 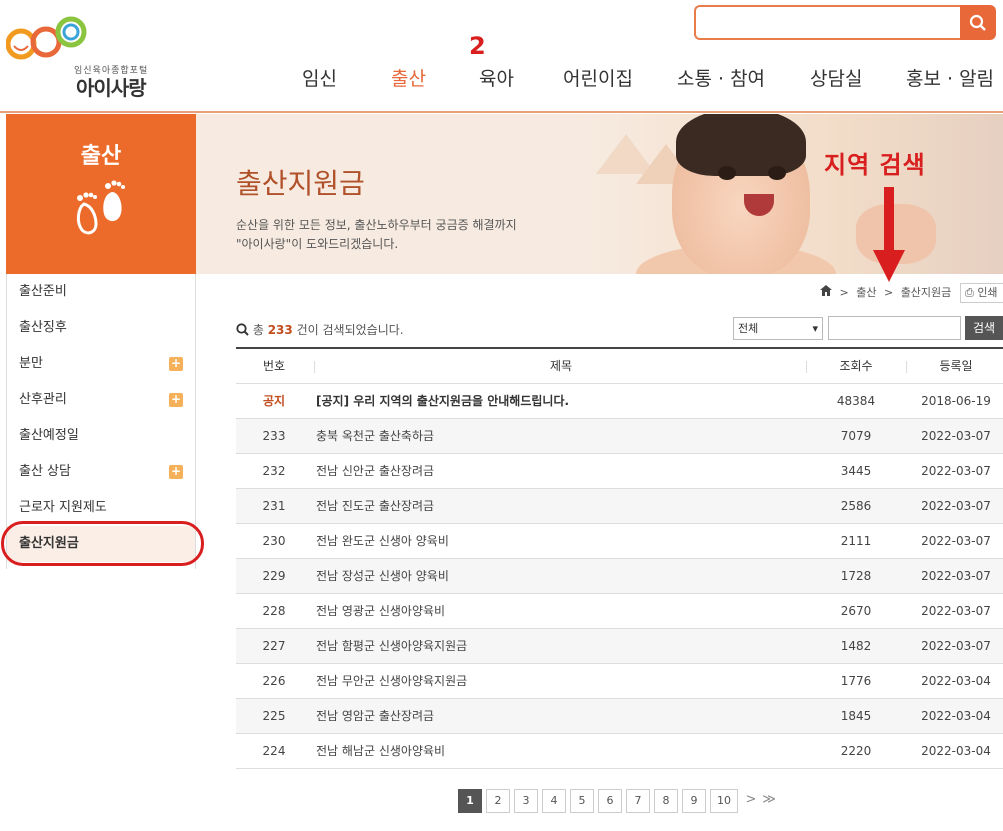 What do you see at coordinates (101, 292) in the screenshot?
I see `sidebar-item-prep: 출산준비` at bounding box center [101, 292].